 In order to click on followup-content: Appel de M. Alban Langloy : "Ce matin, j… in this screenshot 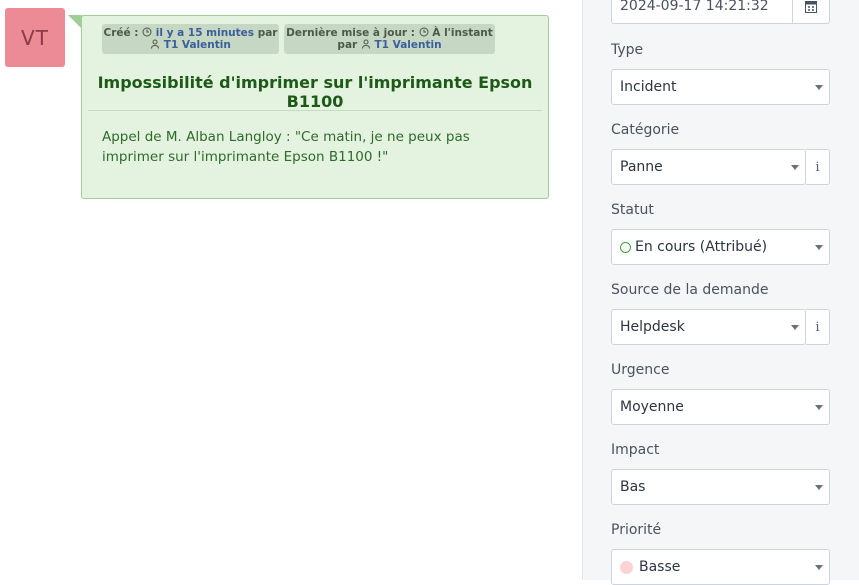, I will do `click(286, 147)`.